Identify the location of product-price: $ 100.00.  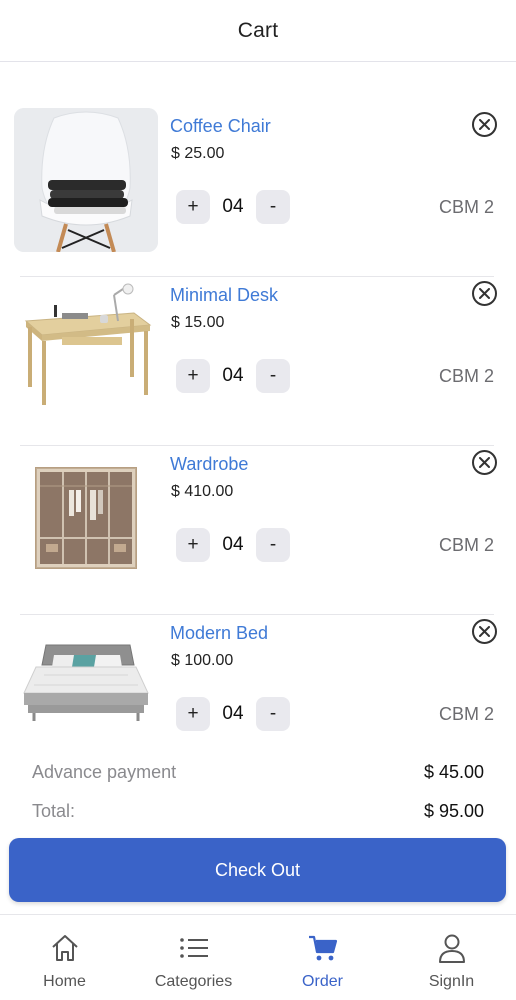
(202, 660).